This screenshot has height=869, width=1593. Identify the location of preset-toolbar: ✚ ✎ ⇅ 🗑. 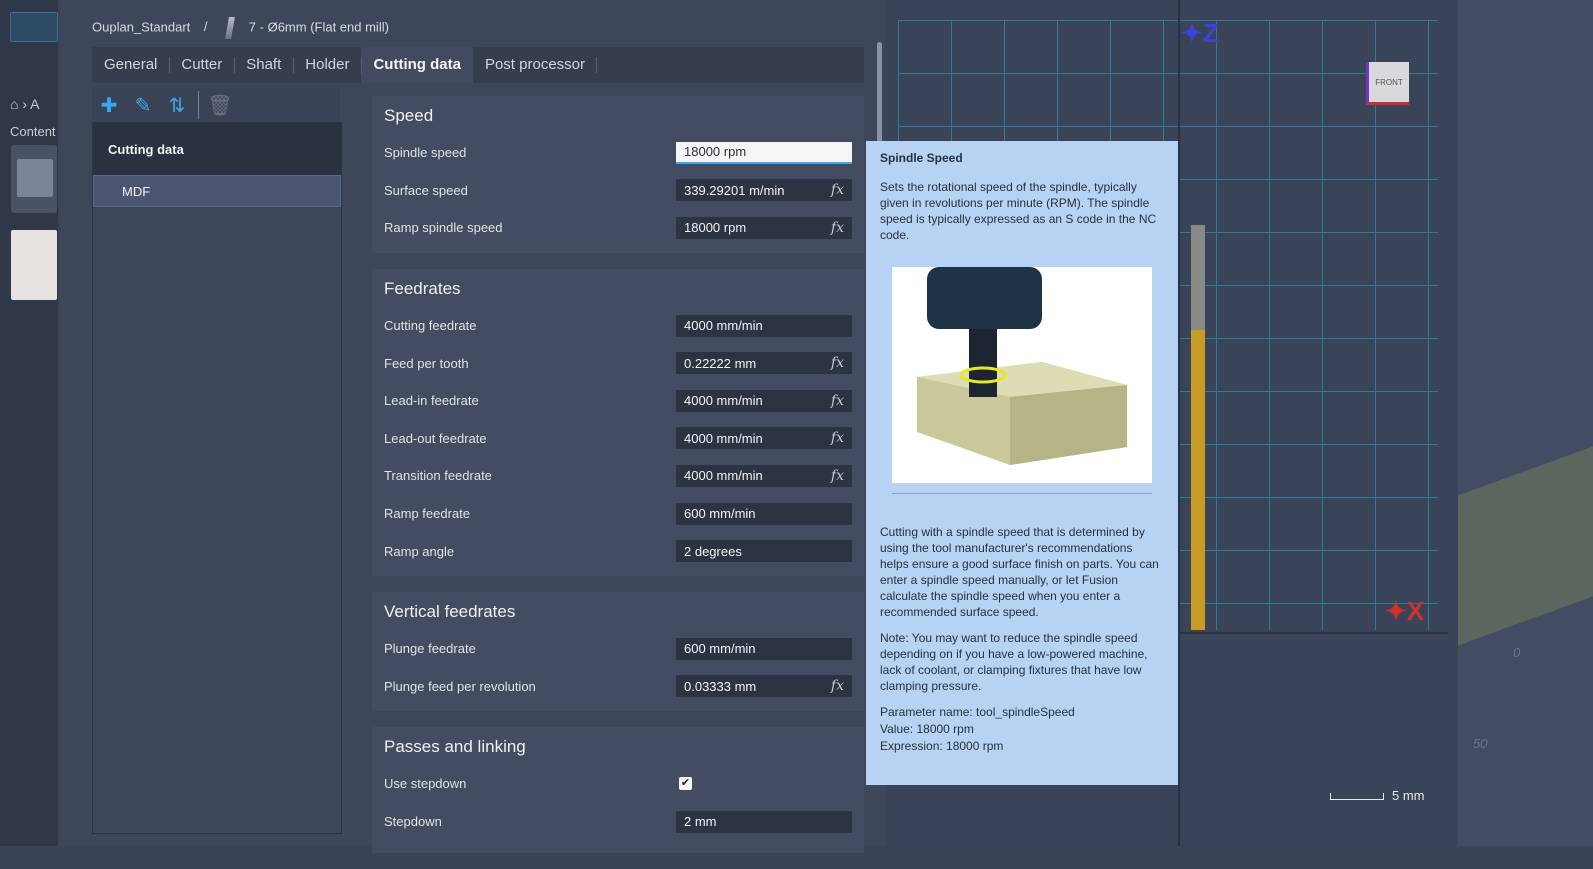
(216, 105).